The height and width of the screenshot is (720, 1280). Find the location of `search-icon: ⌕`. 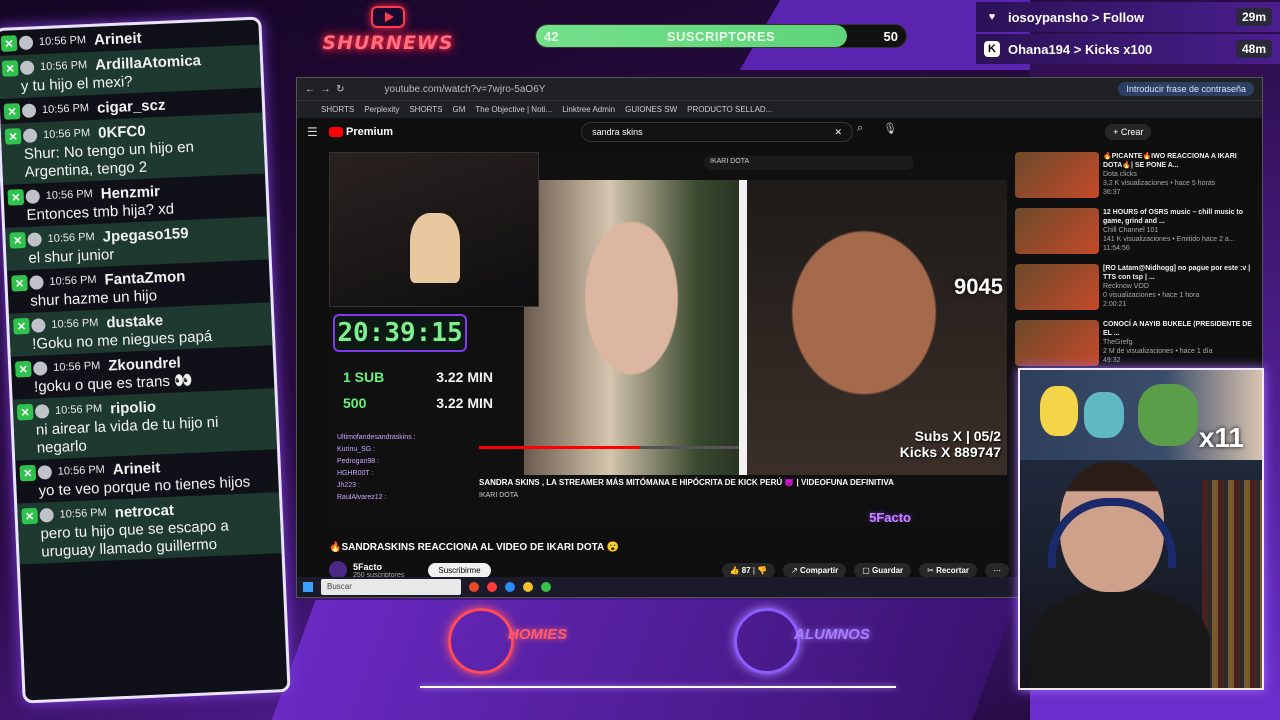

search-icon: ⌕ is located at coordinates (868, 132).